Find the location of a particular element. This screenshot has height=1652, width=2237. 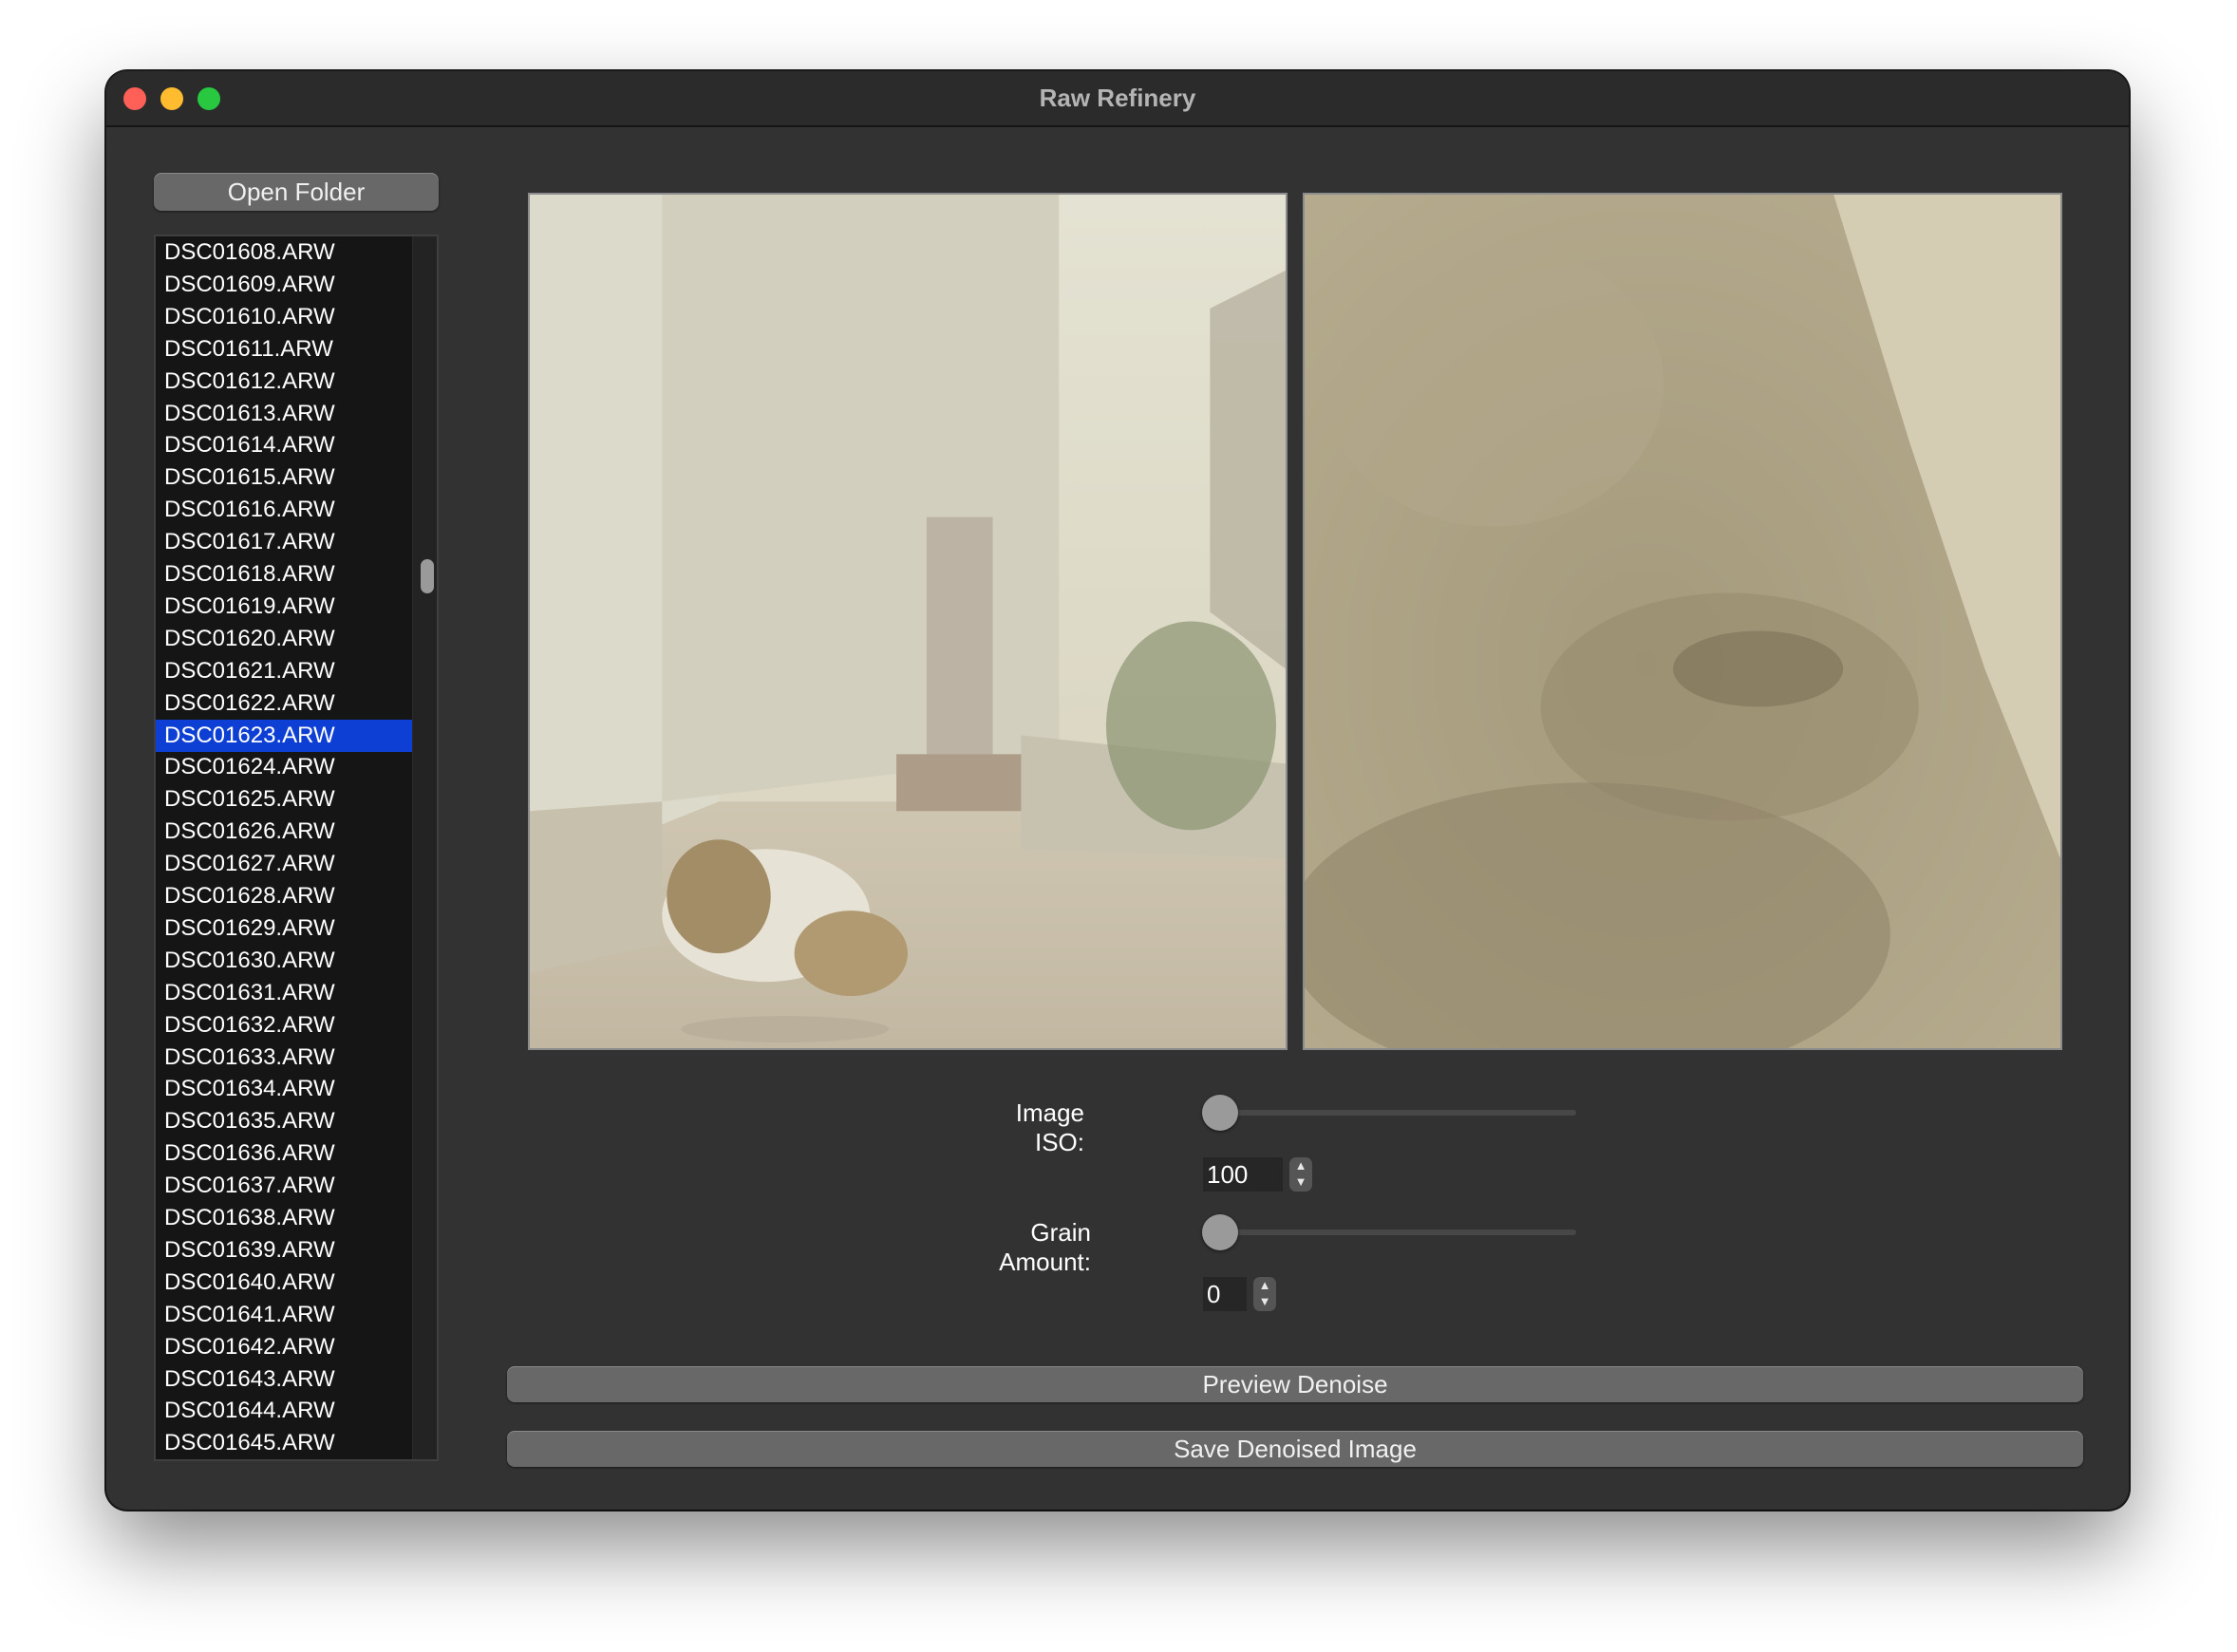

file-list-scrollbar is located at coordinates (425, 847).